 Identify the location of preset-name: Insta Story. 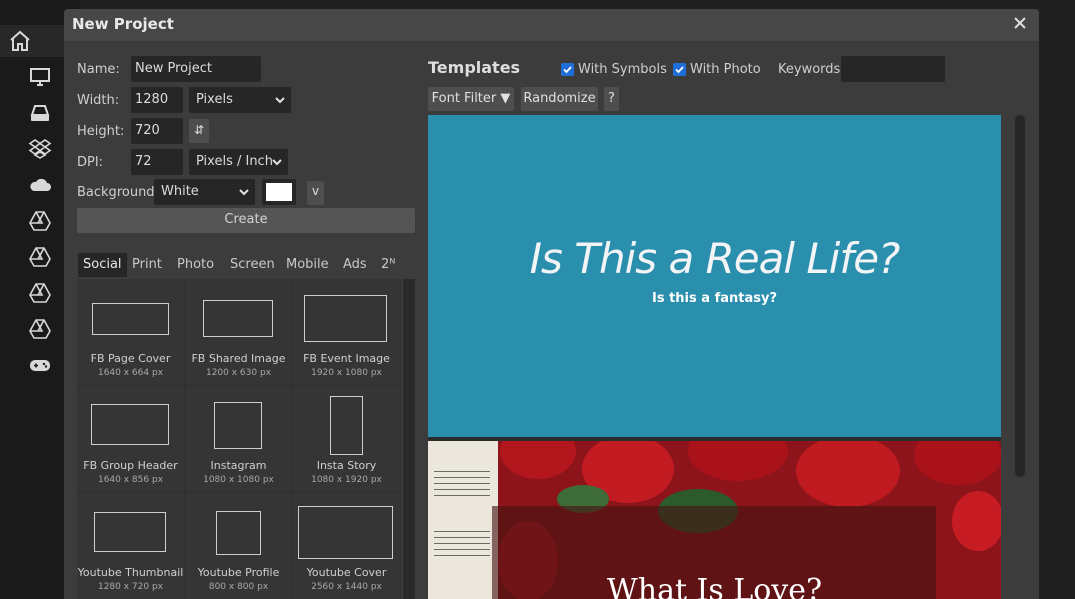
(346, 465).